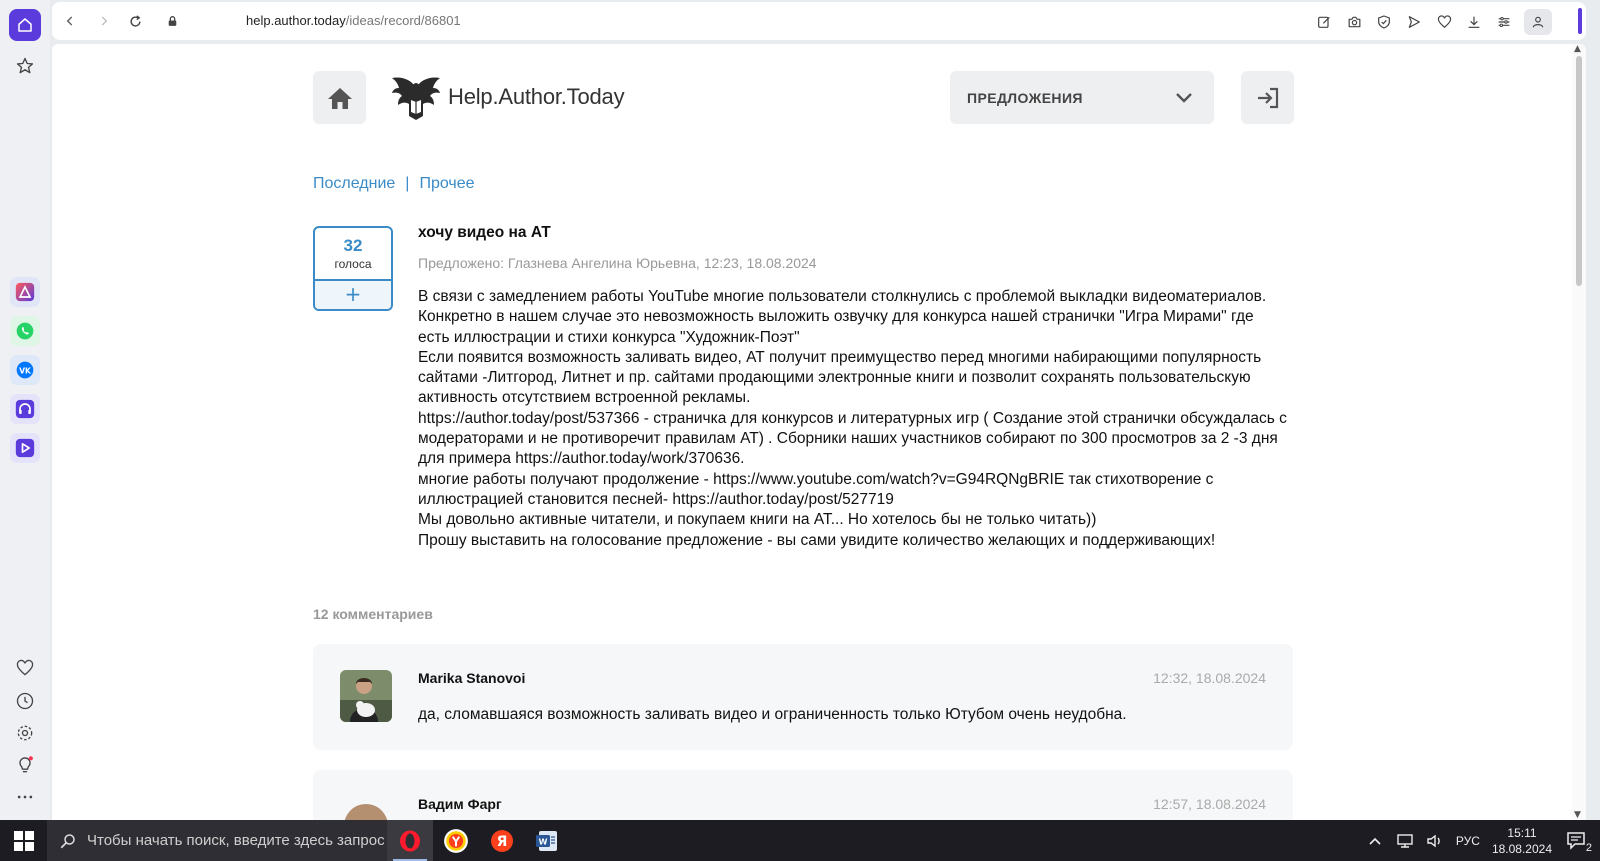 This screenshot has height=861, width=1600. I want to click on tray-time: 15:11, so click(1522, 832).